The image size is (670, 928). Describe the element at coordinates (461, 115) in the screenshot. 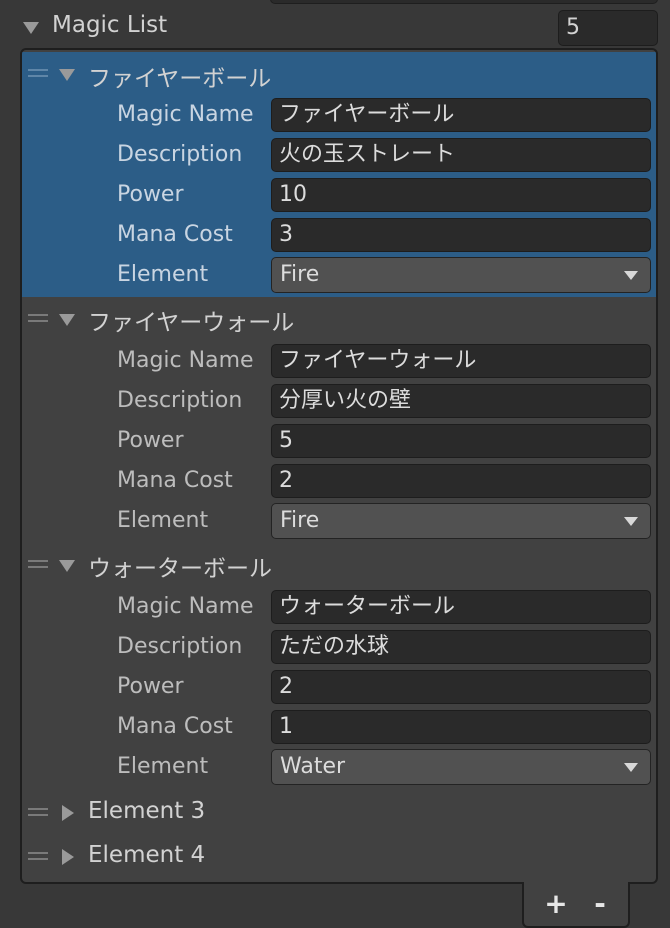

I see `magic-name-input: ファイヤーボール` at that location.